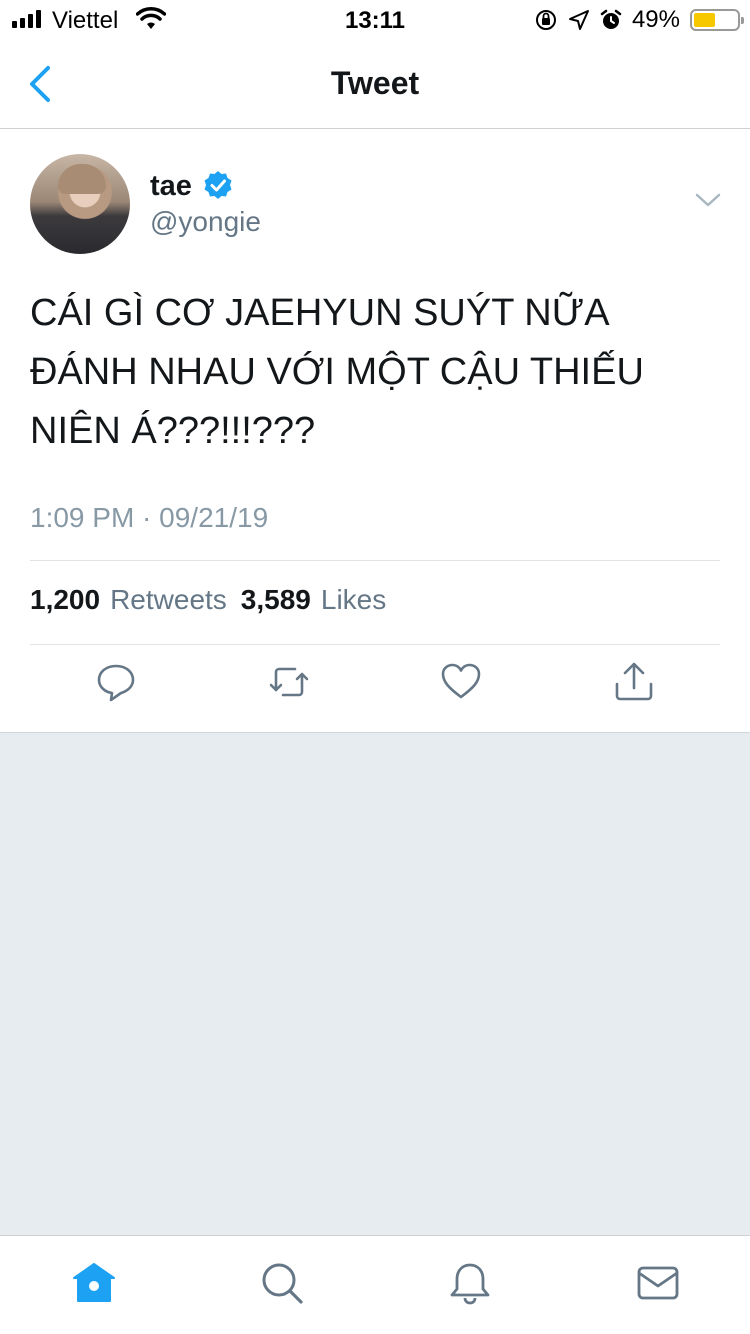  I want to click on retweets-count: 1,200, so click(65, 600).